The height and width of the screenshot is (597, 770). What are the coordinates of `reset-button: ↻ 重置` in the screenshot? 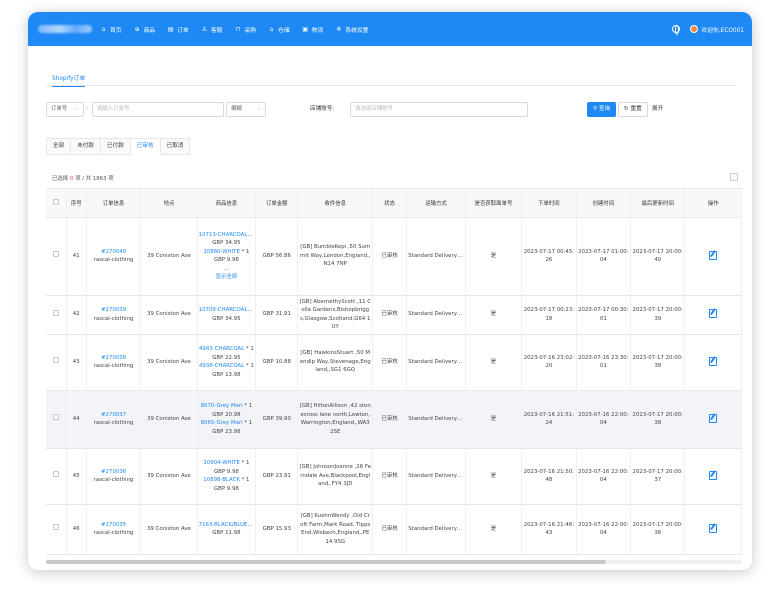 It's located at (633, 109).